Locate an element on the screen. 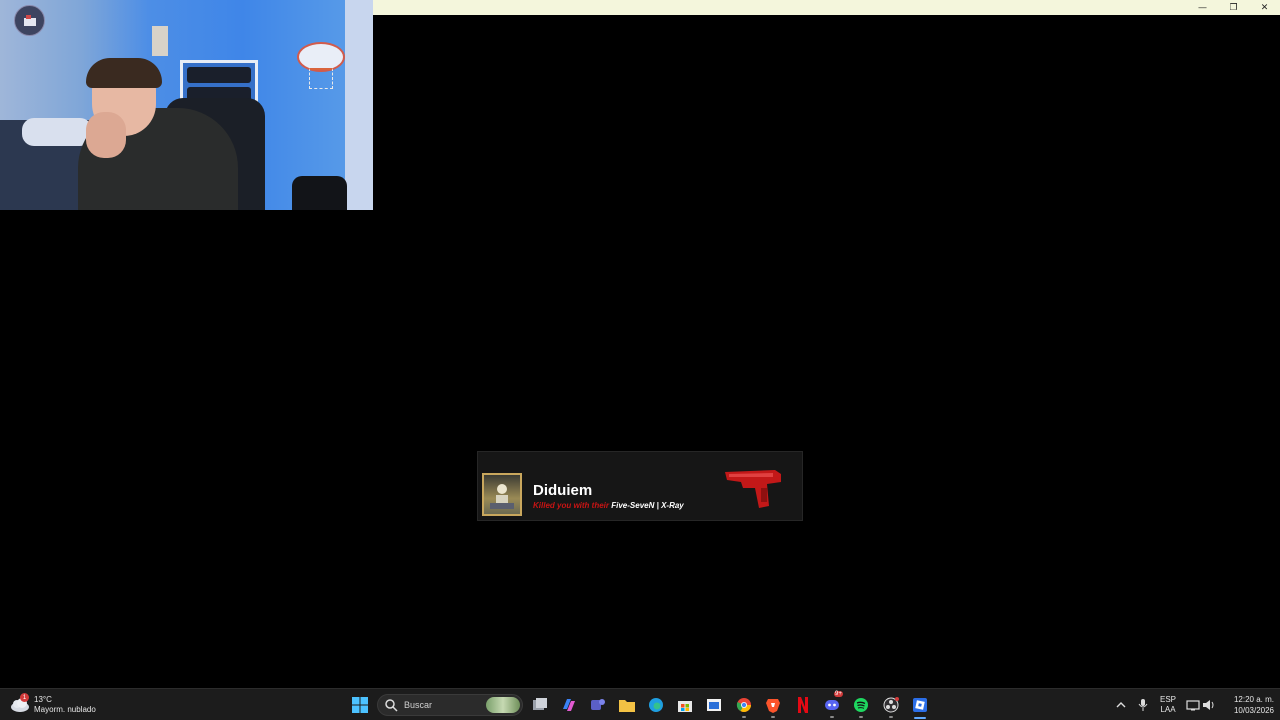 Image resolution: width=1280 pixels, height=720 pixels. red-pistol-icon is located at coordinates (753, 489).